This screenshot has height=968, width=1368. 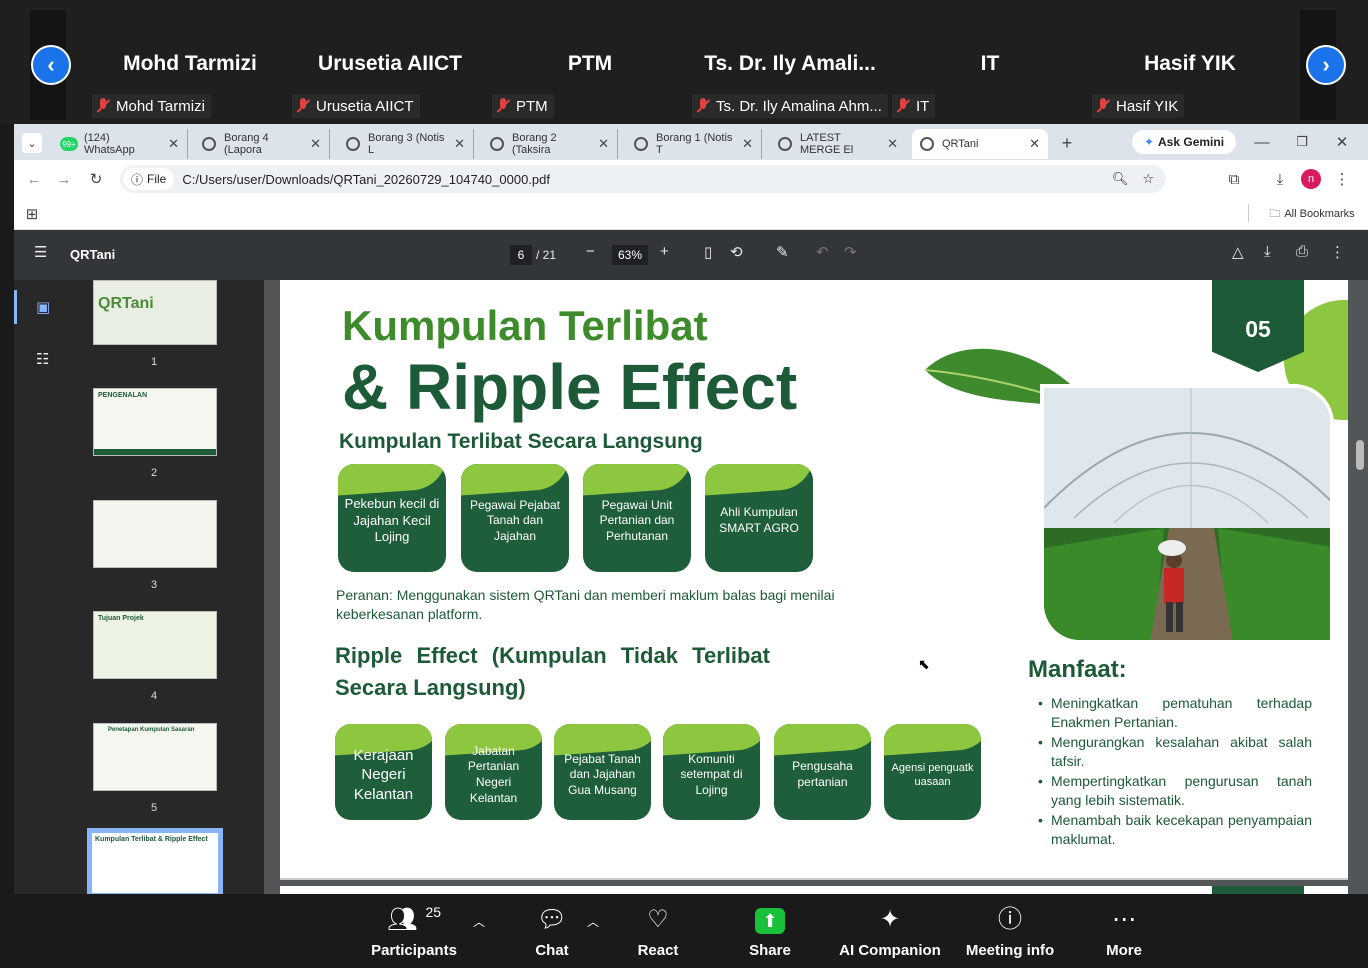 I want to click on tab-search-button: ⌄, so click(x=32, y=143).